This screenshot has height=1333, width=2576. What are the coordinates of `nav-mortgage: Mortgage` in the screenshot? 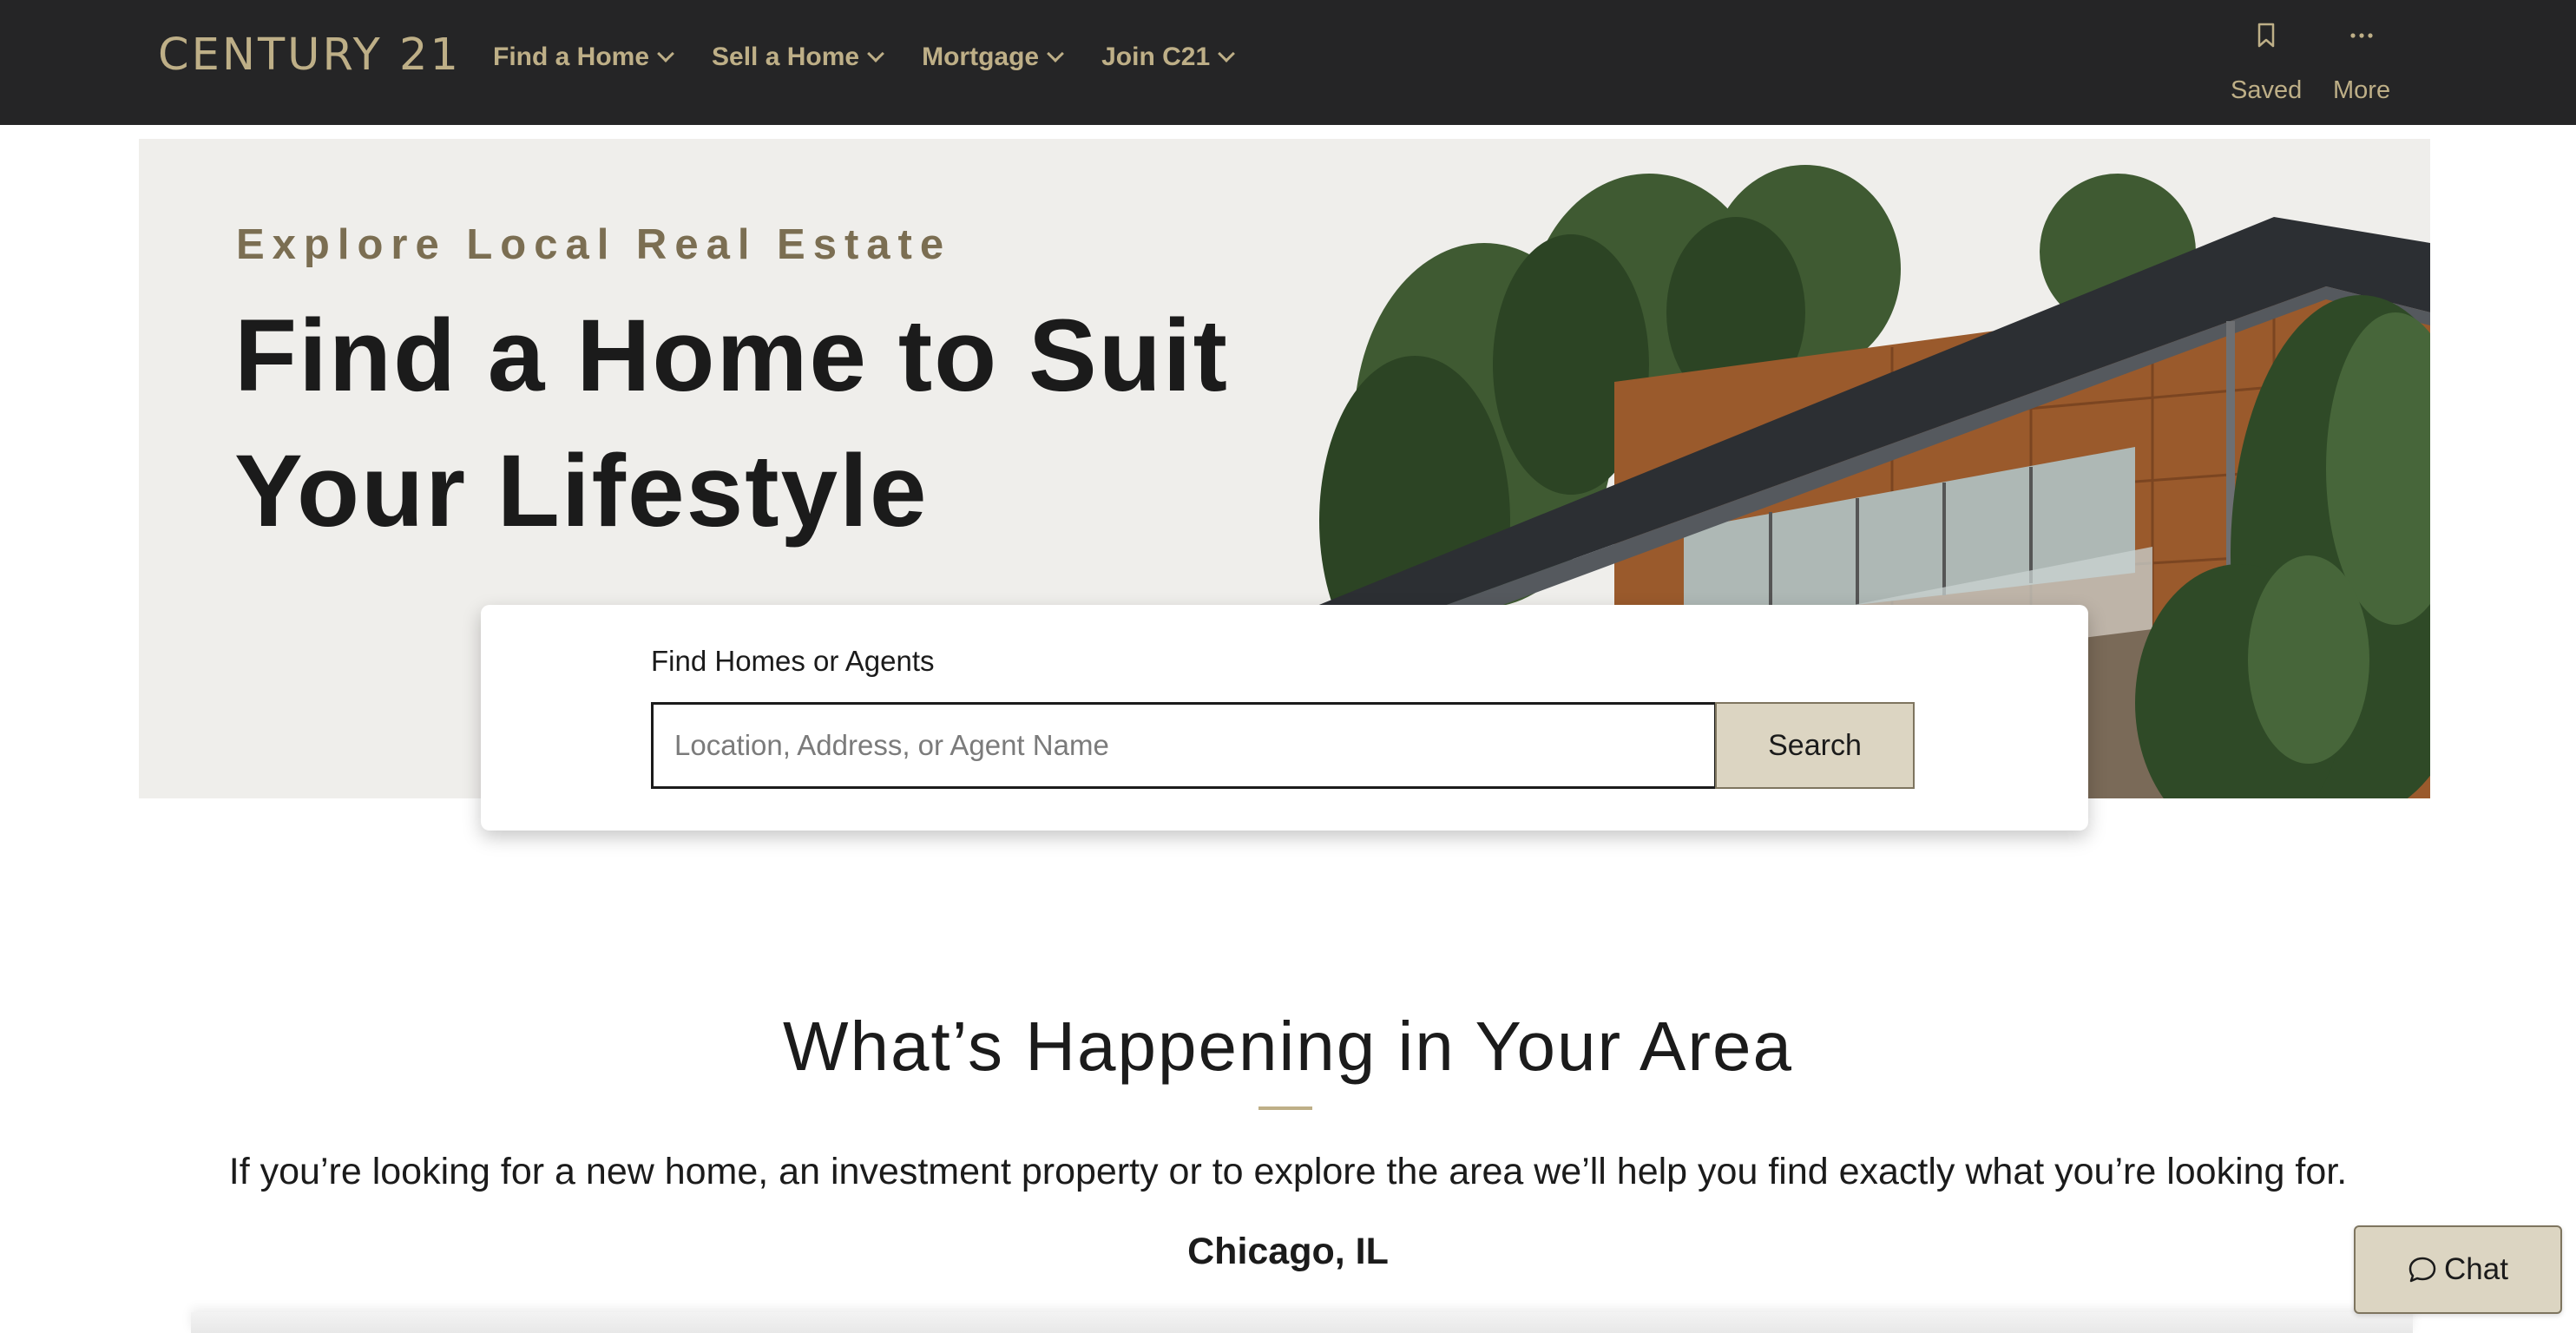 It's located at (993, 57).